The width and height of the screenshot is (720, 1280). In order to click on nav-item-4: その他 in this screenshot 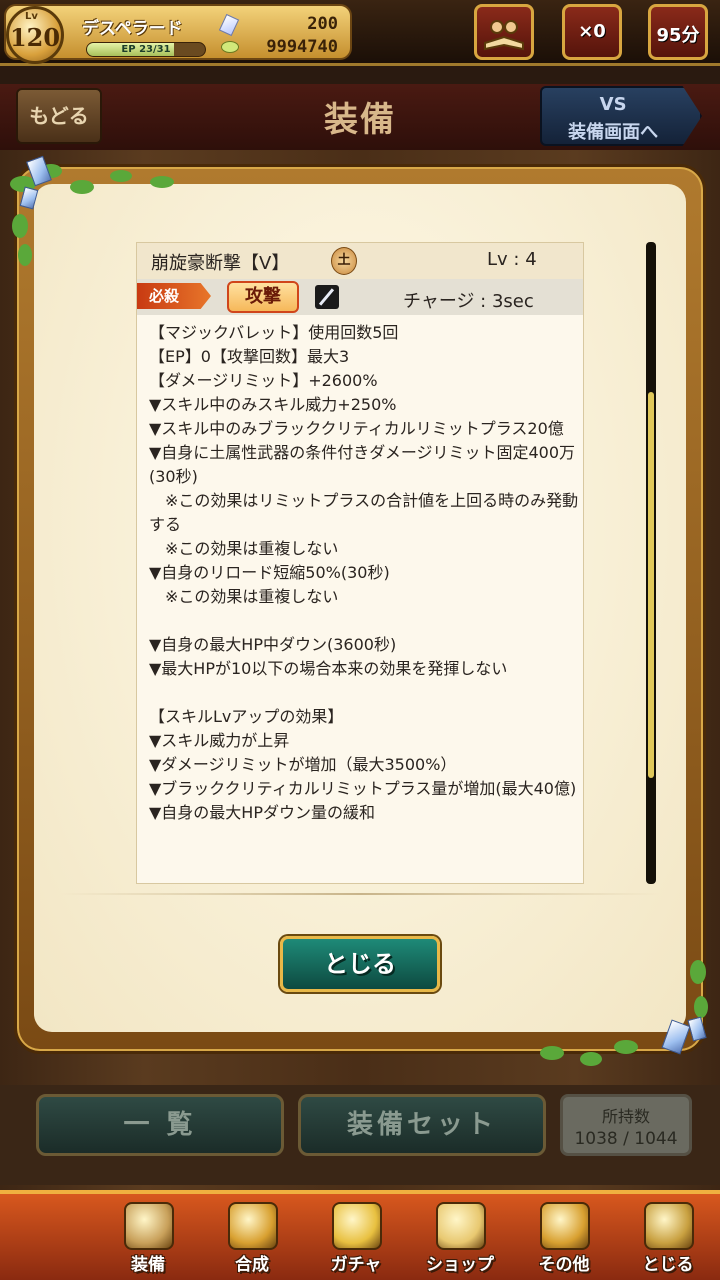, I will do `click(564, 1239)`.